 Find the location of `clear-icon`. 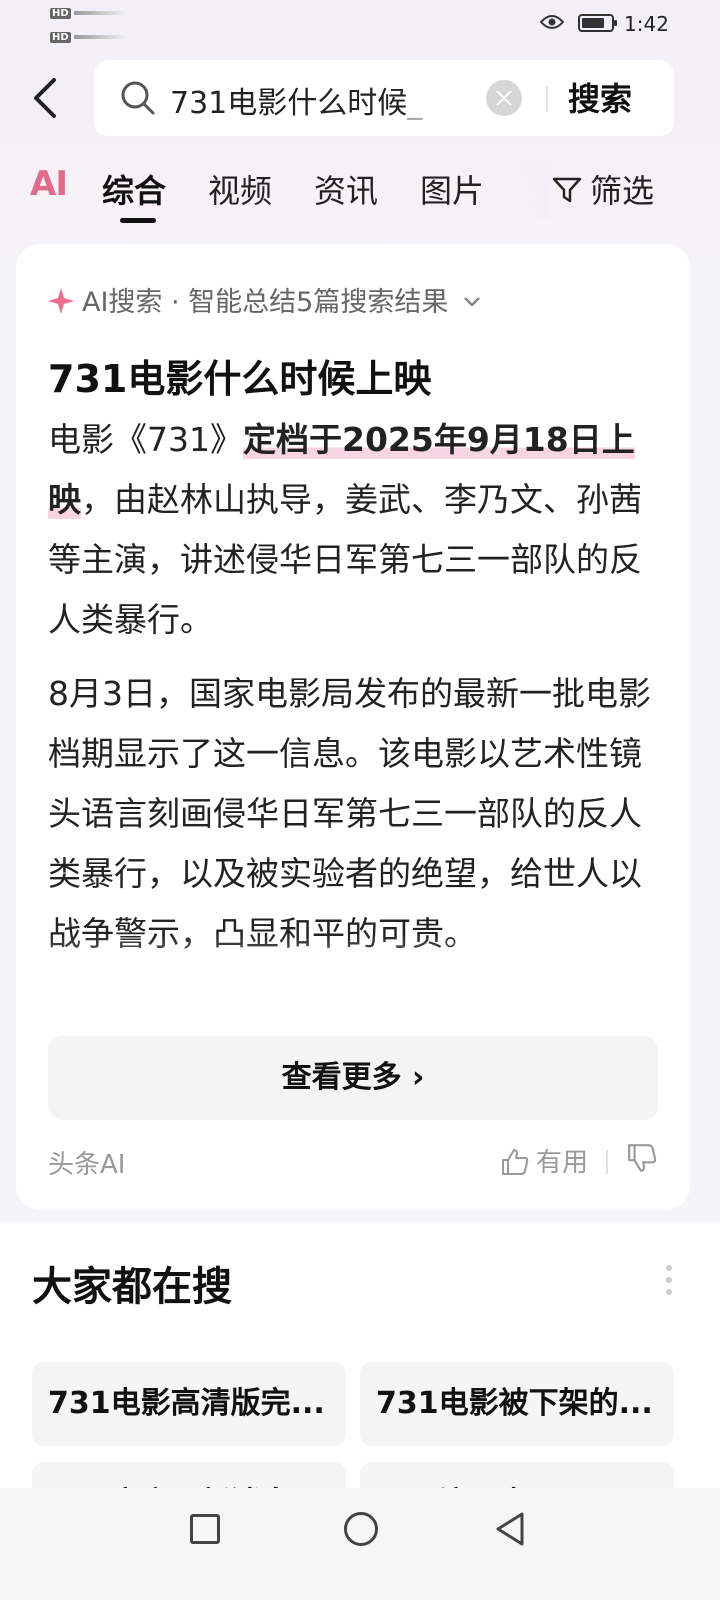

clear-icon is located at coordinates (504, 98).